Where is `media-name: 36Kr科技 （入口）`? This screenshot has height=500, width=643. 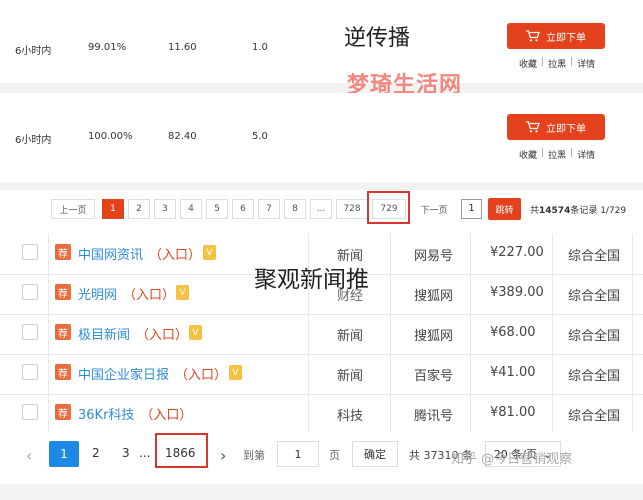 media-name: 36Kr科技 （入口） is located at coordinates (135, 413).